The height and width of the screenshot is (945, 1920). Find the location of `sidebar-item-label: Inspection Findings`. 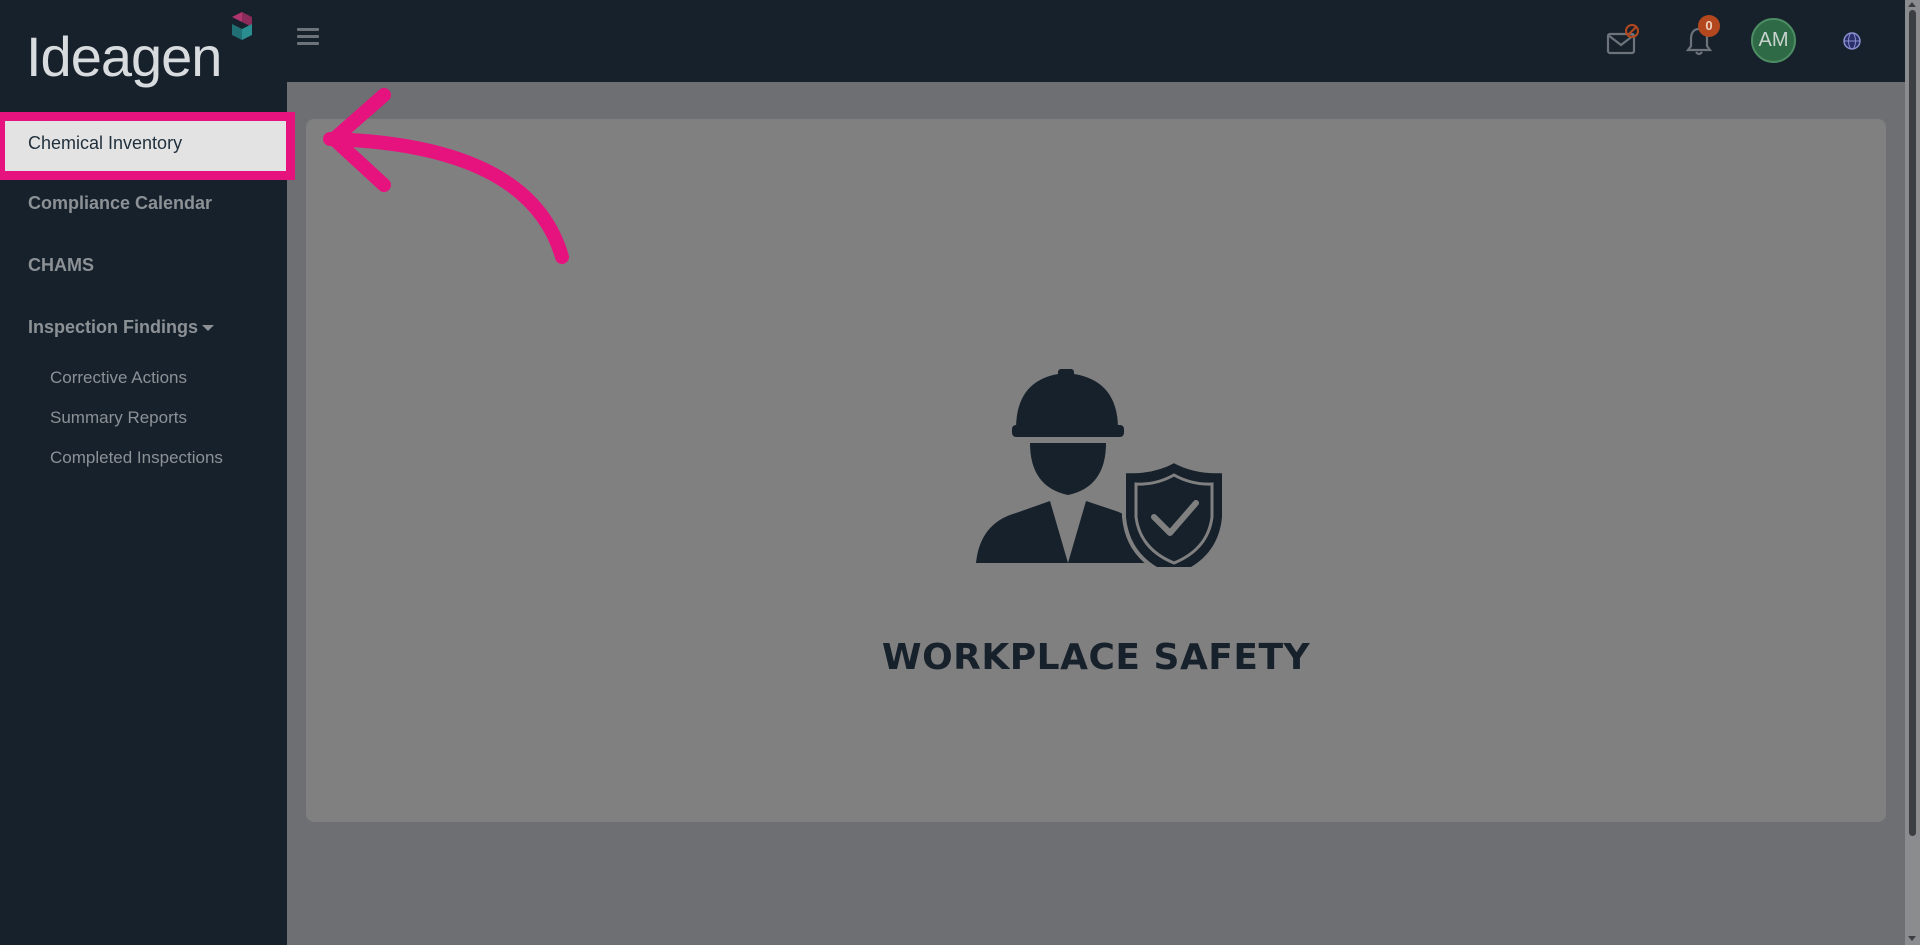

sidebar-item-label: Inspection Findings is located at coordinates (113, 327).